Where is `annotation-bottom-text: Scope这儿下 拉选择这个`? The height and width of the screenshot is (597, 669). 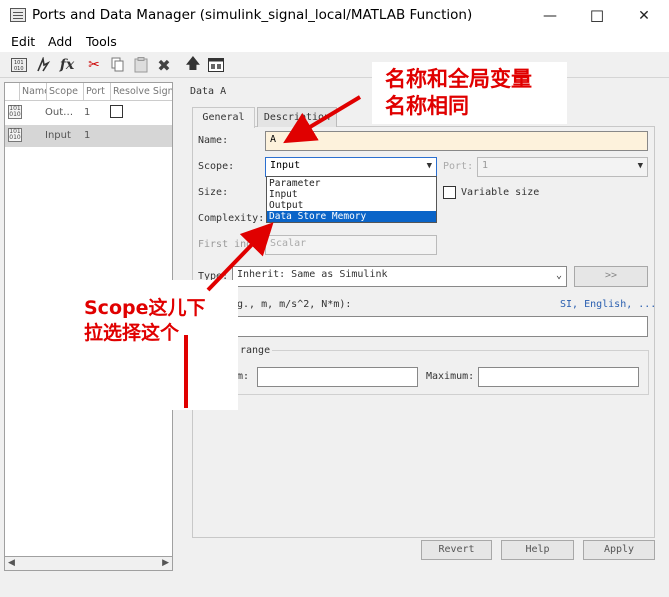 annotation-bottom-text: Scope这儿下 拉选择这个 is located at coordinates (145, 320).